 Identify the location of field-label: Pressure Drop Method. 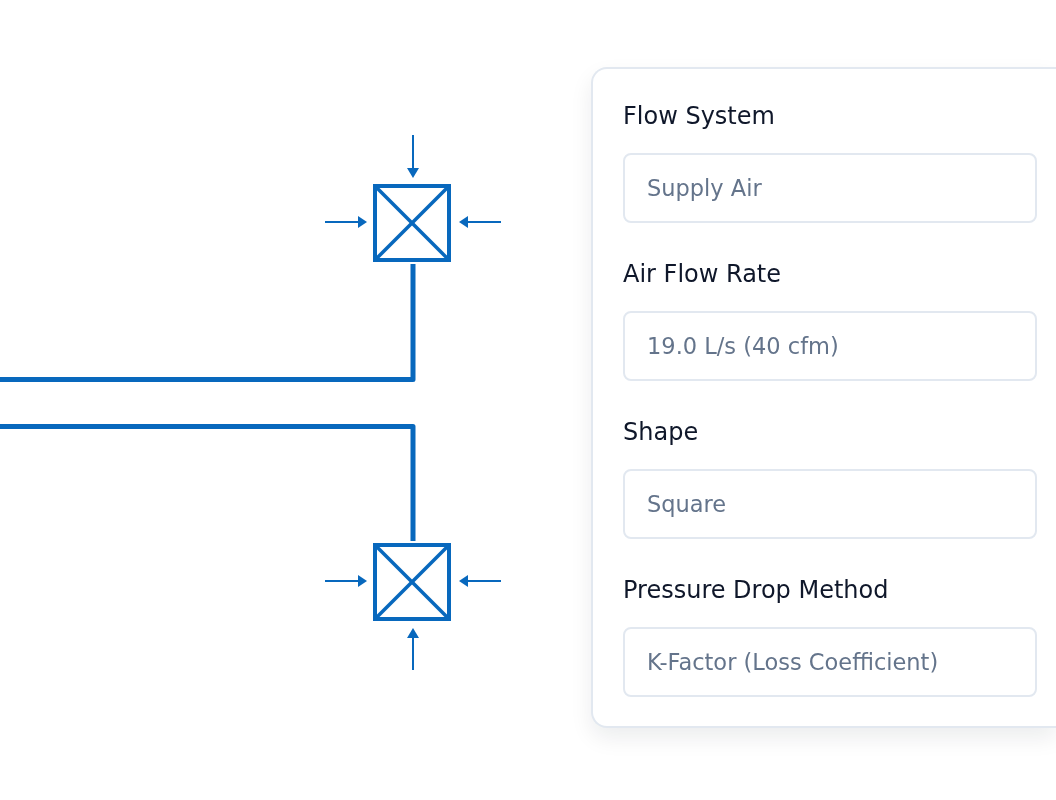
(756, 590).